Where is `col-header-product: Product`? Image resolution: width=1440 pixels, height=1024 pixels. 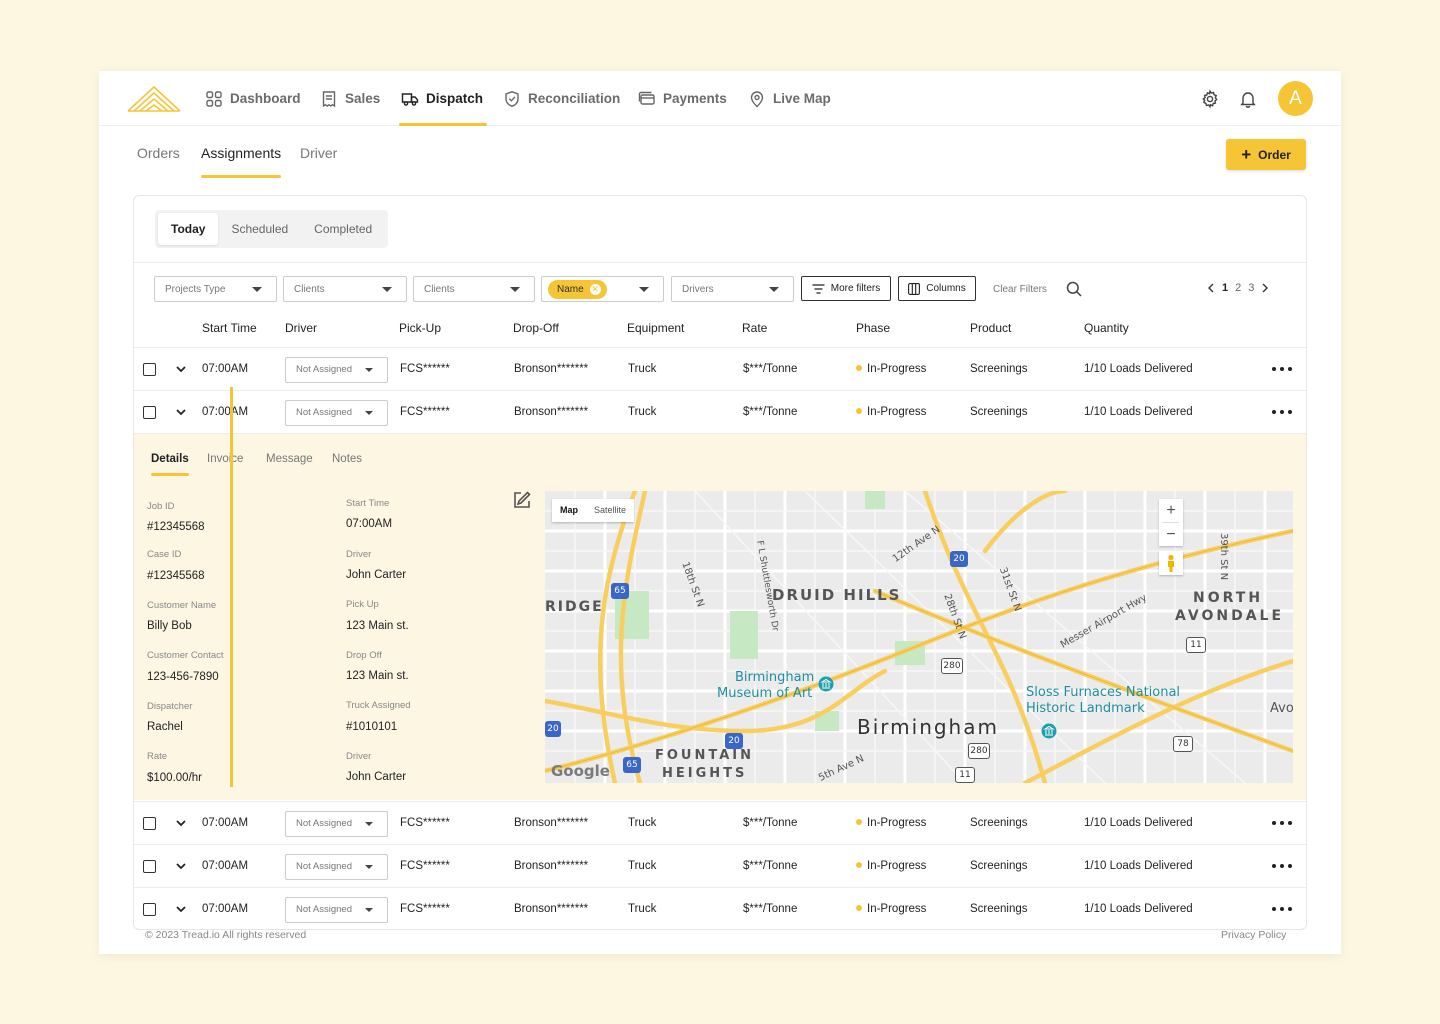
col-header-product: Product is located at coordinates (990, 328).